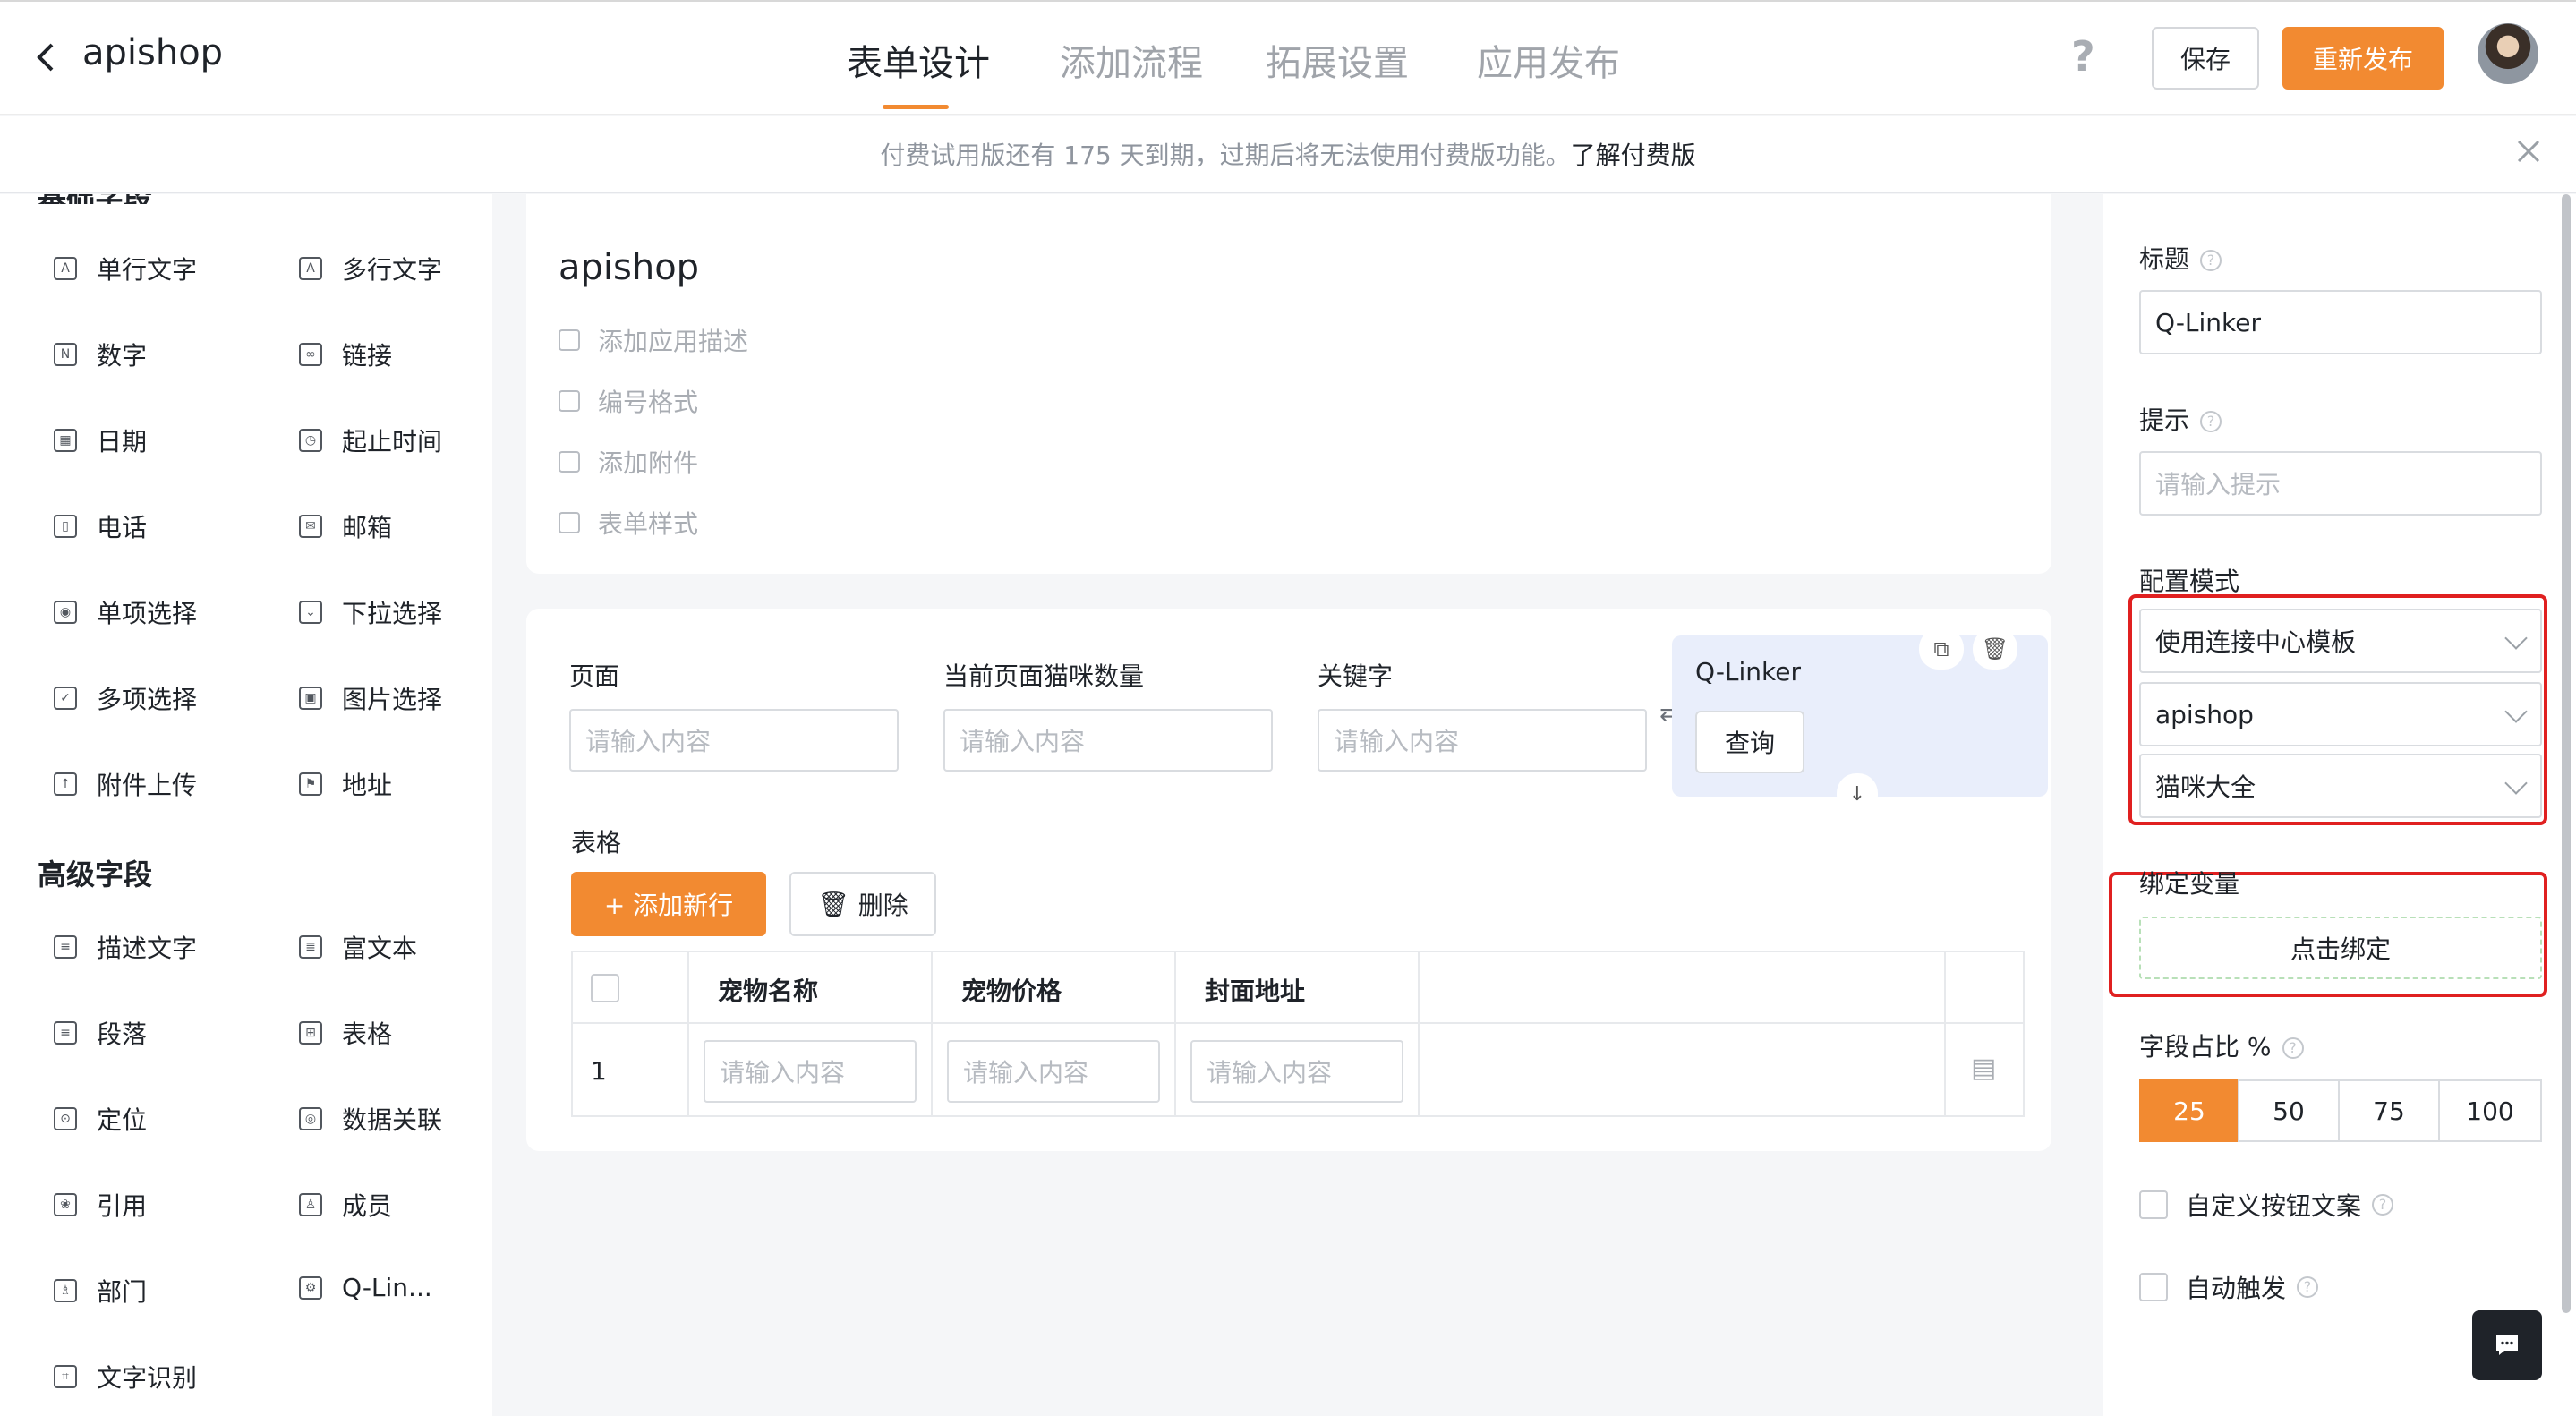 This screenshot has height=1416, width=2576. Describe the element at coordinates (392, 614) in the screenshot. I see `component-label: 下拉选择` at that location.